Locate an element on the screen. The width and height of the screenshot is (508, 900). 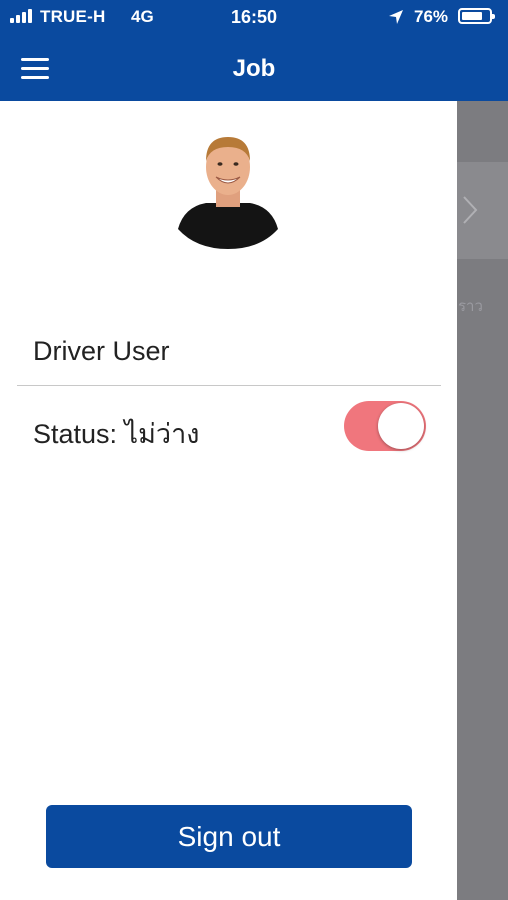
driver-name: Driver User is located at coordinates (101, 351).